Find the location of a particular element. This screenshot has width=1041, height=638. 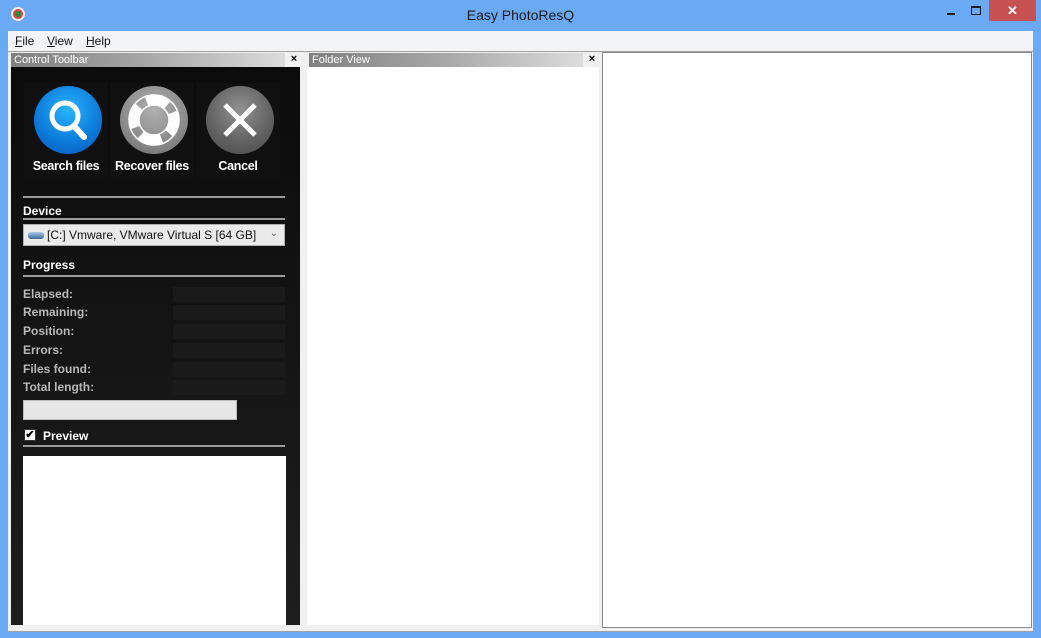

menu-file: File is located at coordinates (24, 41).